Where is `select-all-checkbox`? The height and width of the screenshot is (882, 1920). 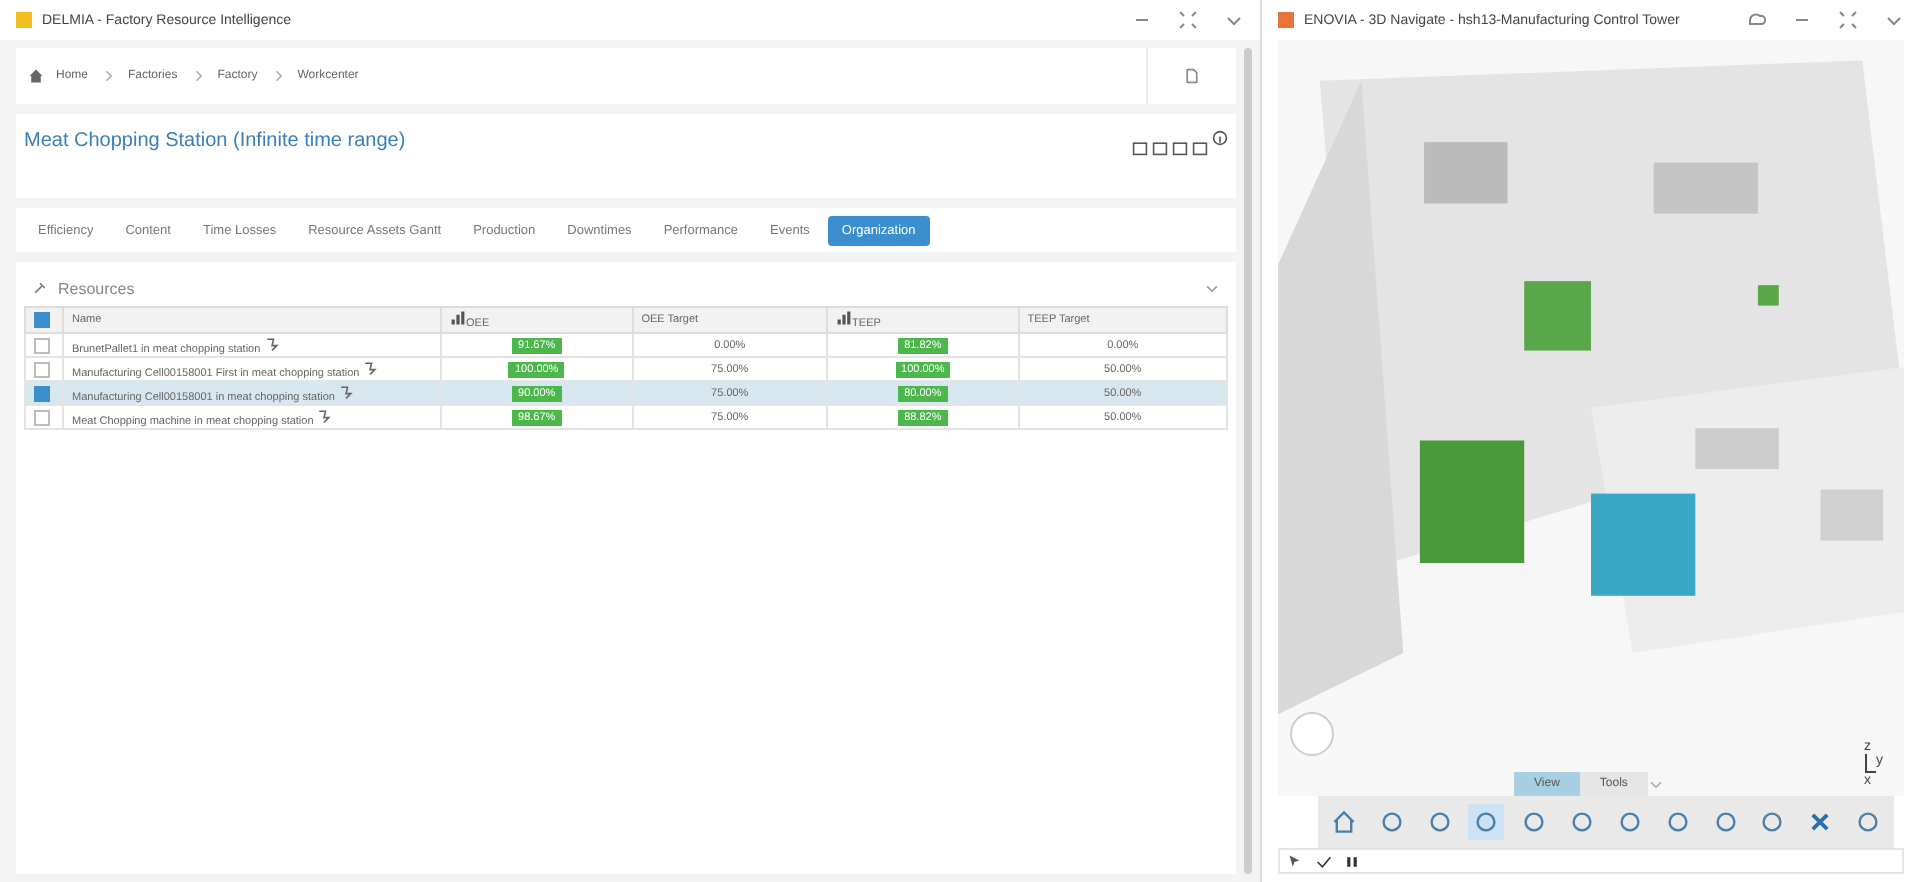 select-all-checkbox is located at coordinates (42, 320).